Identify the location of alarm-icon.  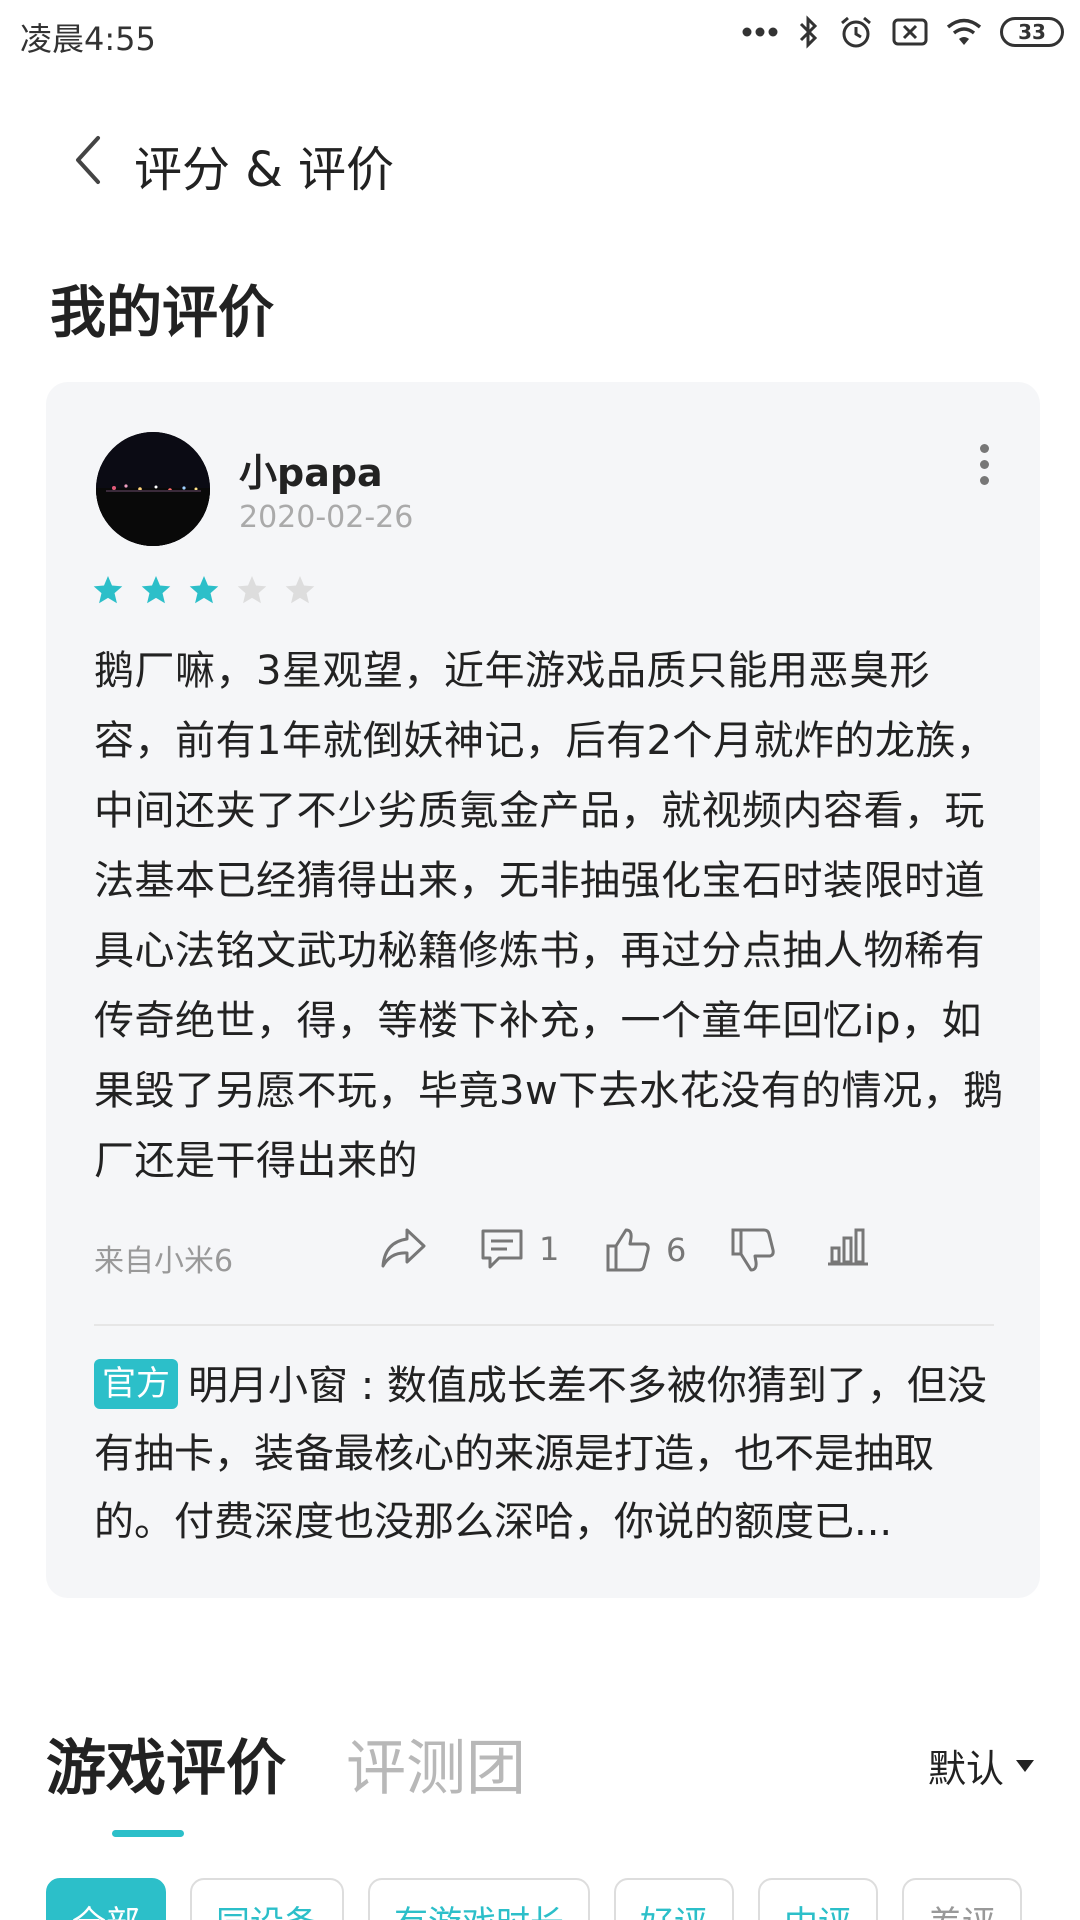
(856, 32).